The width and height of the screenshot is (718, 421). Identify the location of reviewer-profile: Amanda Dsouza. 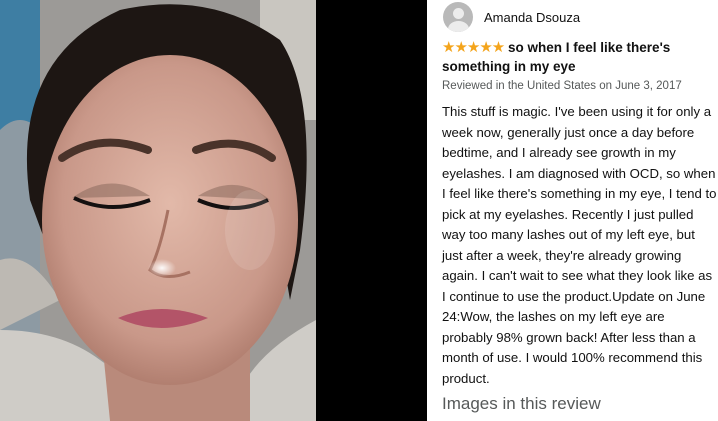
(511, 17).